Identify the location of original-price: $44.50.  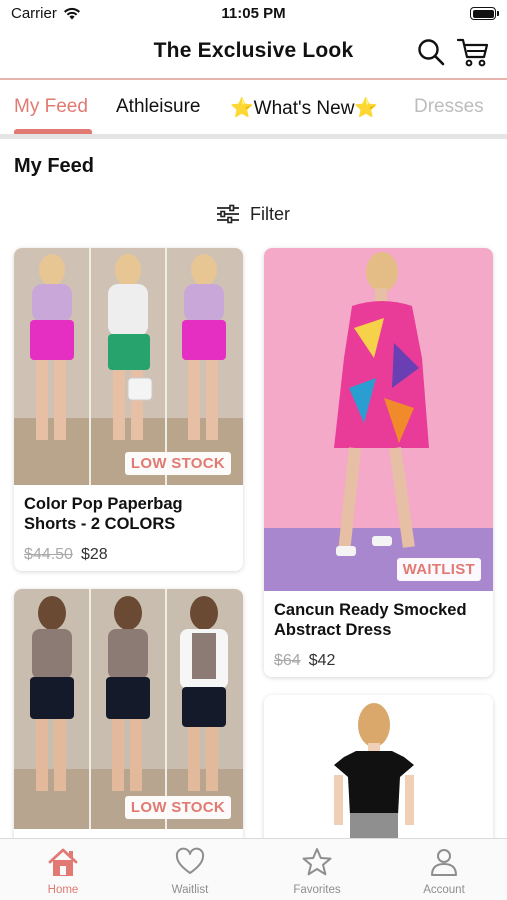
(48, 554).